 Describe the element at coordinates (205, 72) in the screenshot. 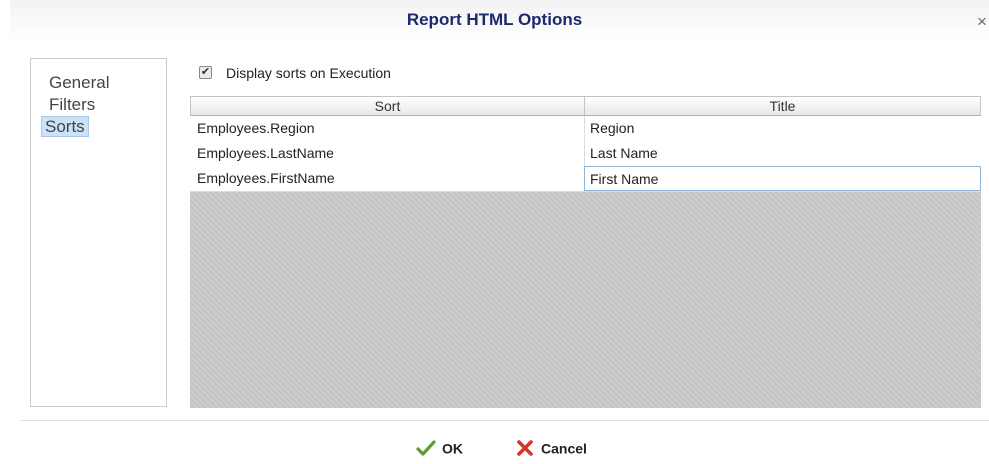

I see `display-sorts-checkbox: ✔` at that location.